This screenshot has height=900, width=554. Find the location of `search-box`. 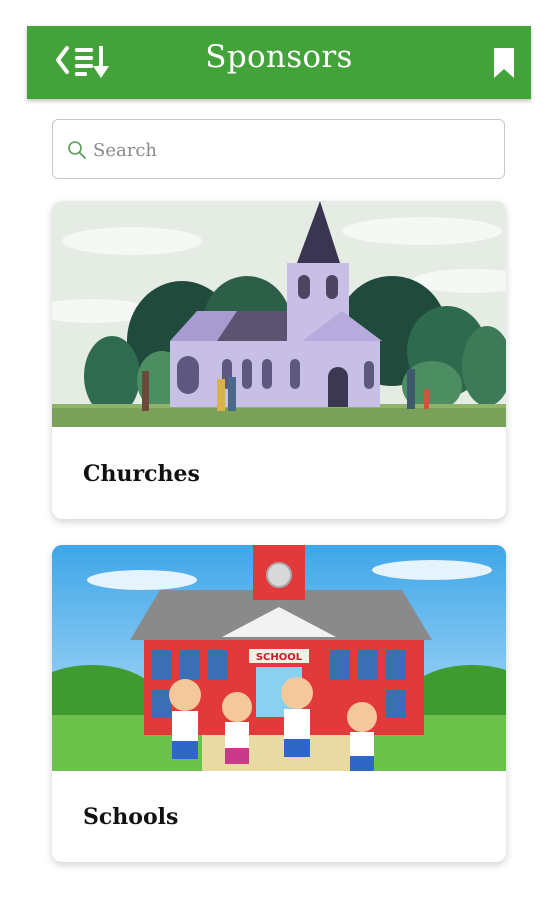

search-box is located at coordinates (278, 149).